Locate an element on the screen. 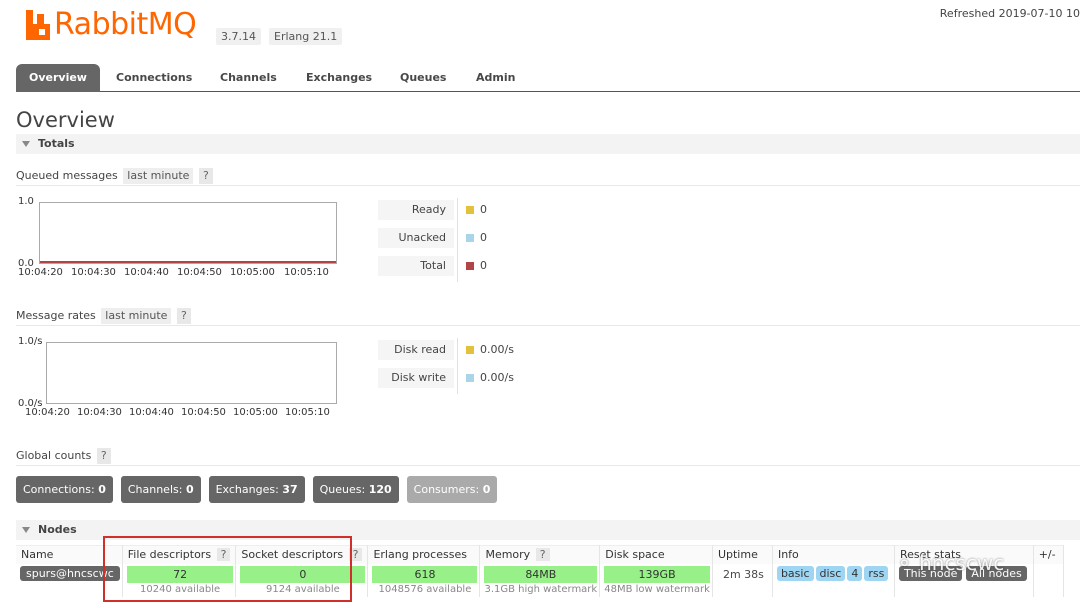 This screenshot has width=1080, height=608. page-title: Overview is located at coordinates (65, 120).